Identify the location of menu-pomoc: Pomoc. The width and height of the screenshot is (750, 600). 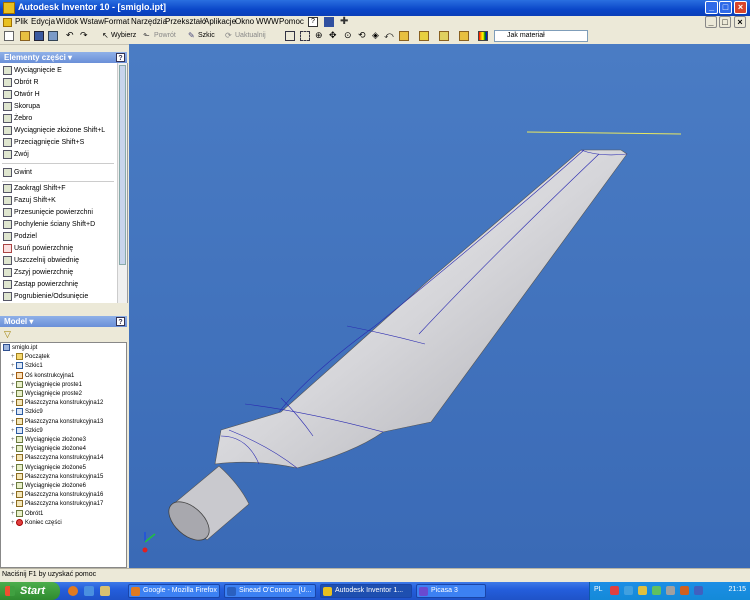
(291, 21).